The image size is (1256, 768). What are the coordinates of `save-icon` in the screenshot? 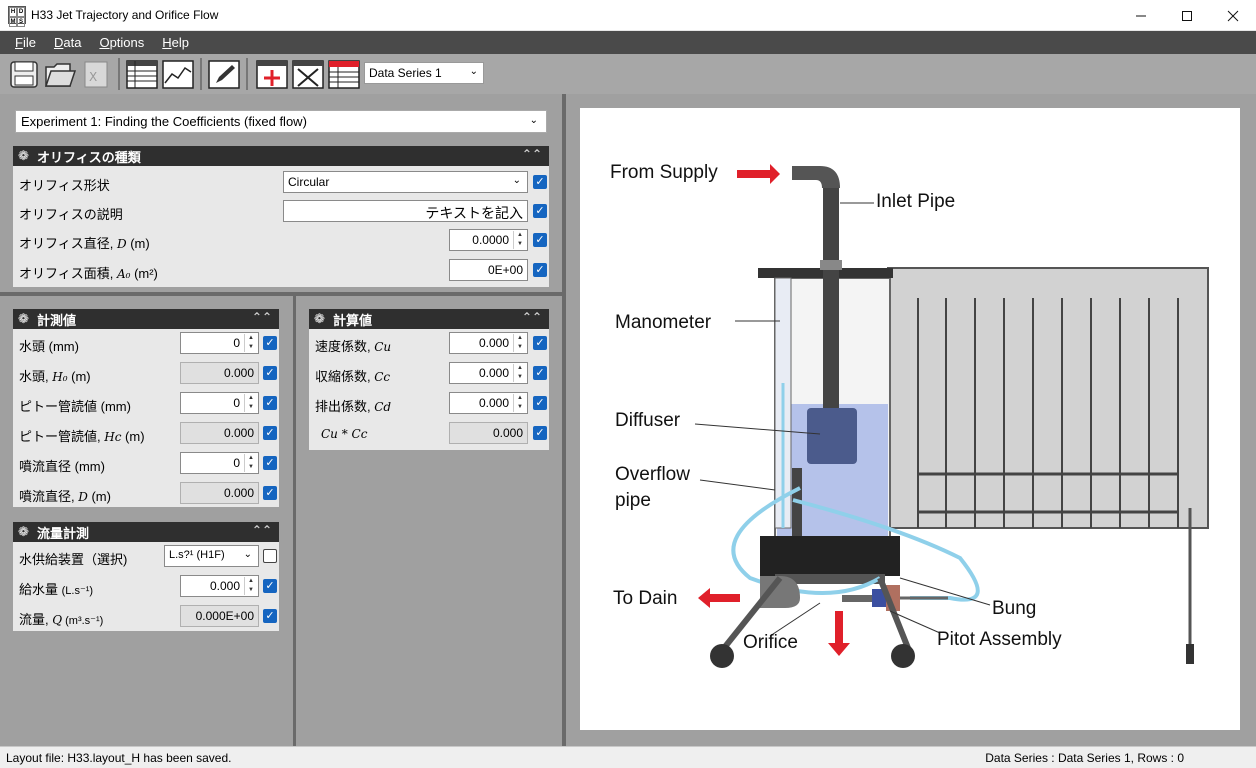 It's located at (24, 74).